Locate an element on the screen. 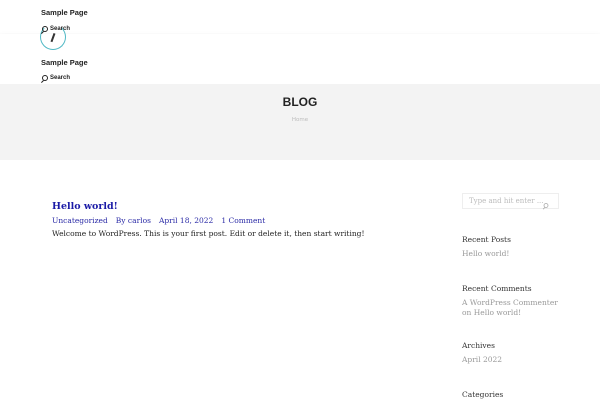 Image resolution: width=600 pixels, height=400 pixels. post-author: By carlos is located at coordinates (133, 220).